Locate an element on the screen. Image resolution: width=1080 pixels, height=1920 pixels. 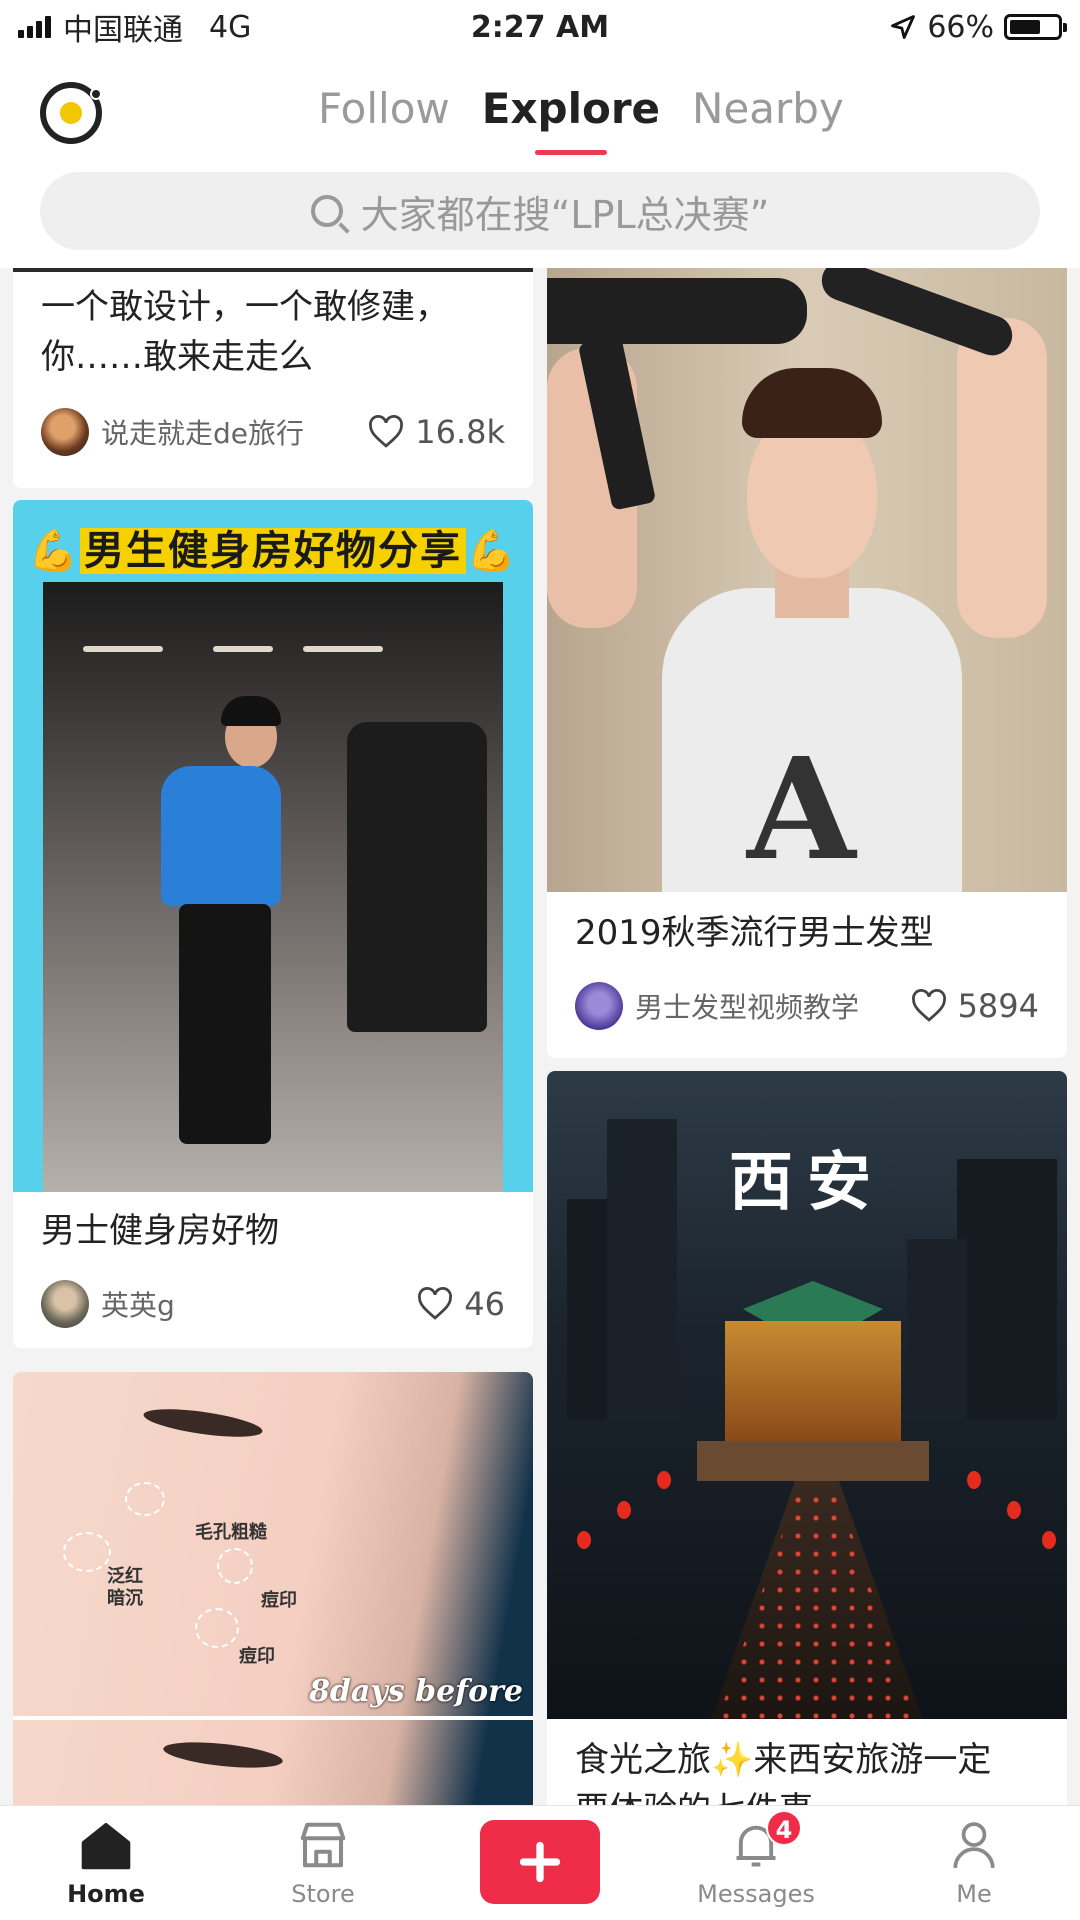
search-input: 大家都在搜“LPL总决赛” is located at coordinates (540, 211).